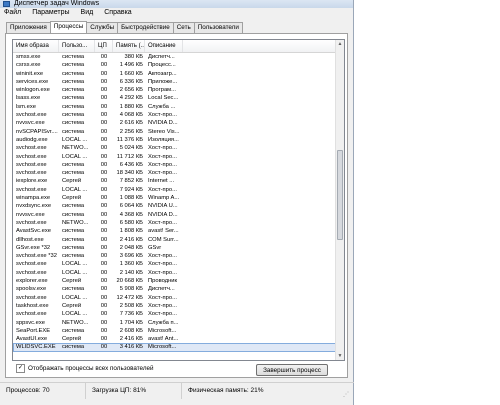 The height and width of the screenshot is (405, 500). What do you see at coordinates (50, 13) in the screenshot?
I see `menu-options: Параметры` at bounding box center [50, 13].